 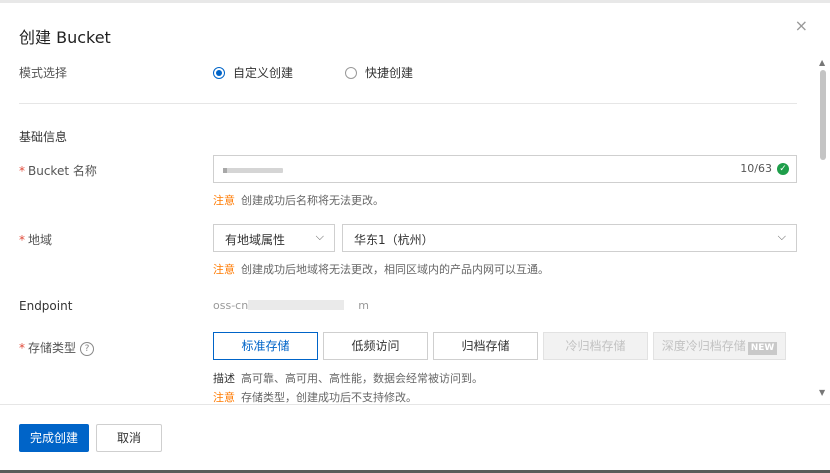 What do you see at coordinates (52, 348) in the screenshot?
I see `label-text: 存储类型` at bounding box center [52, 348].